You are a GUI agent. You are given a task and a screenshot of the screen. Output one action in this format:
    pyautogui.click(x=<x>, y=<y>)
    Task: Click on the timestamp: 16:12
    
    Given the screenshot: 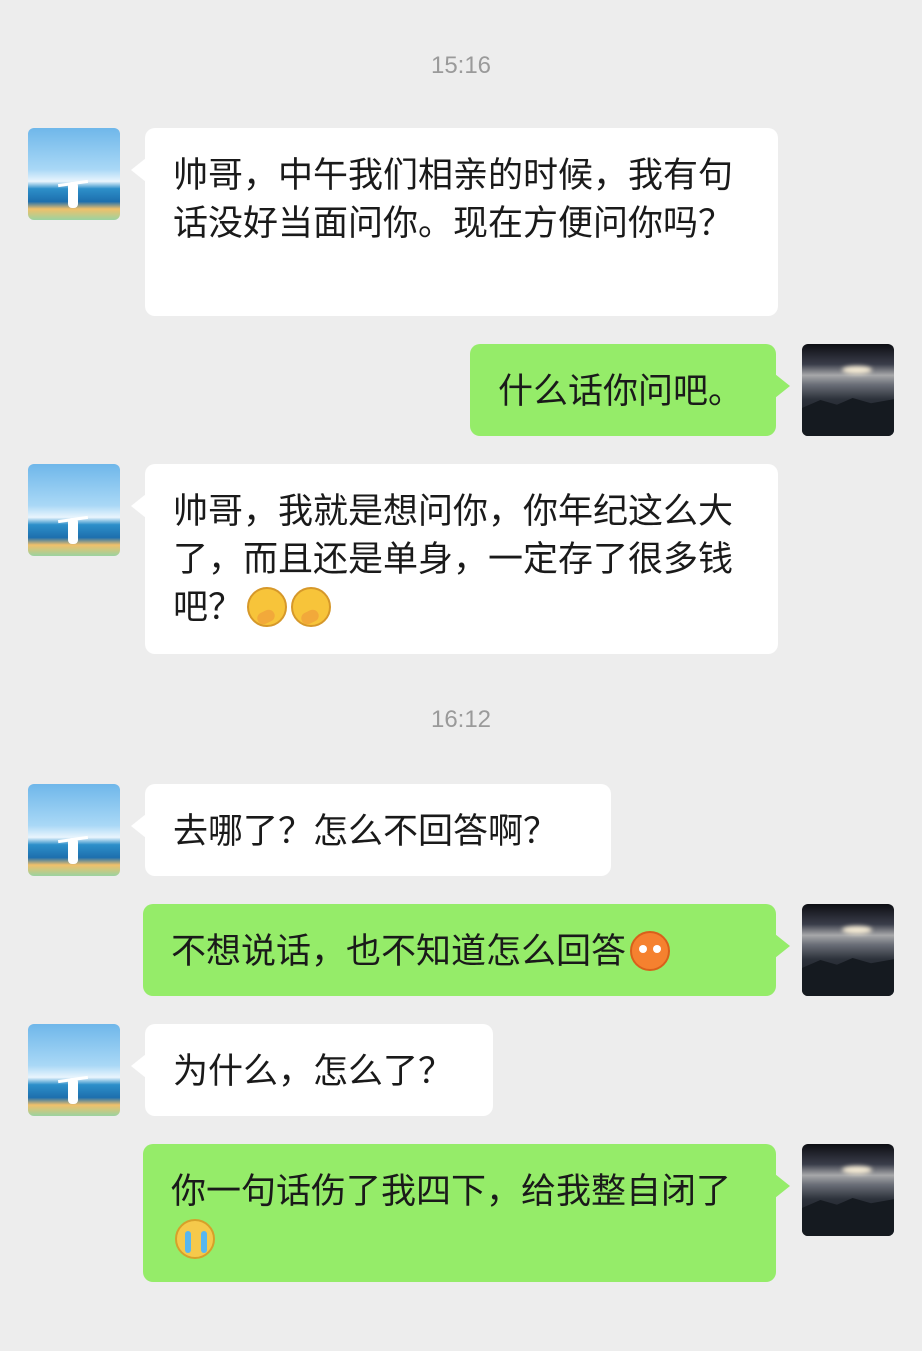 What is the action you would take?
    pyautogui.click(x=461, y=719)
    